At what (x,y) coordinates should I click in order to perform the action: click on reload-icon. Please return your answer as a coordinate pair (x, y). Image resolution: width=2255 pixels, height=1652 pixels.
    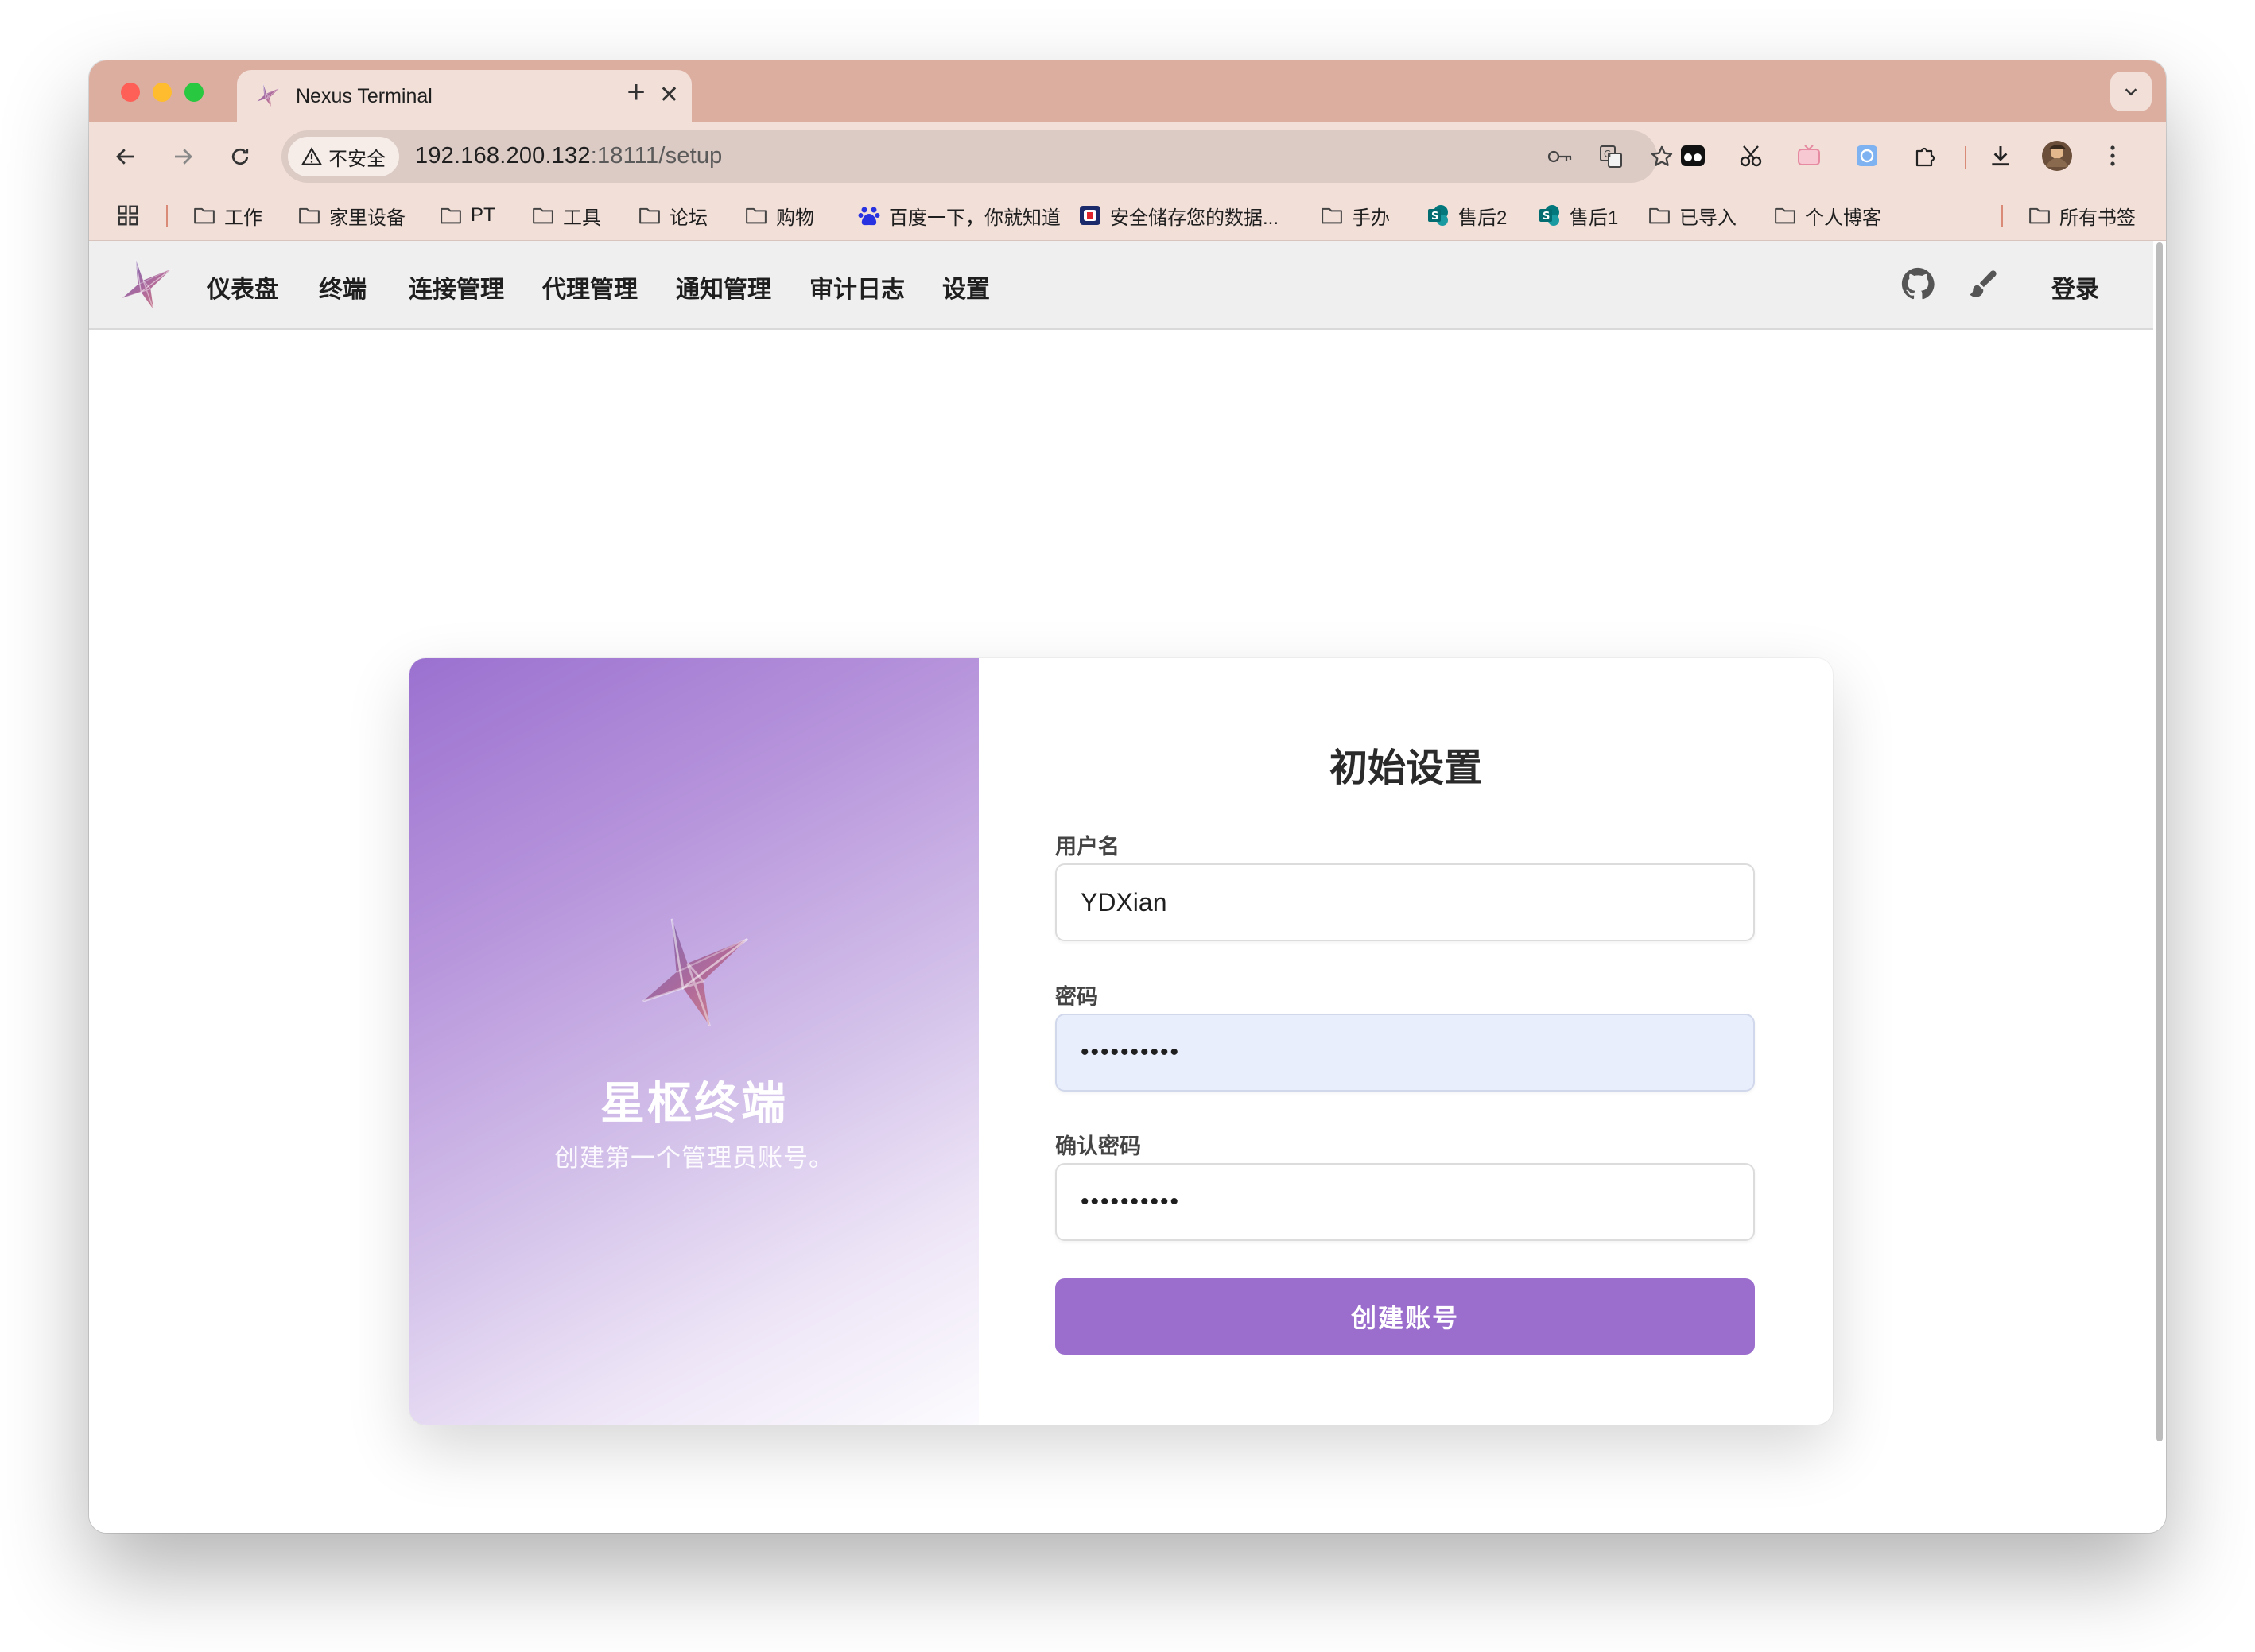
    Looking at the image, I should click on (240, 156).